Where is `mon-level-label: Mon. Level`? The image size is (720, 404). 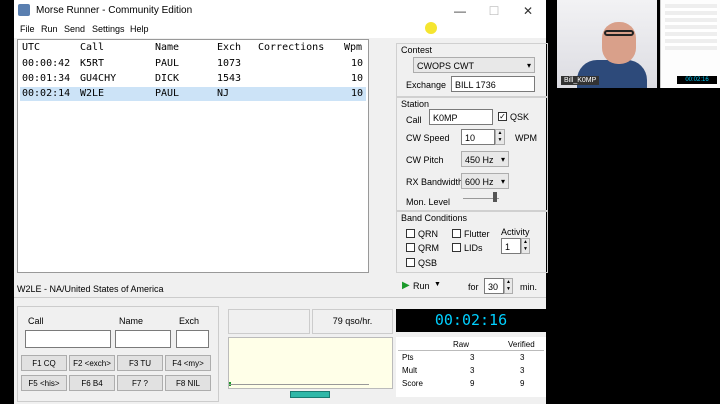 mon-level-label: Mon. Level is located at coordinates (428, 202).